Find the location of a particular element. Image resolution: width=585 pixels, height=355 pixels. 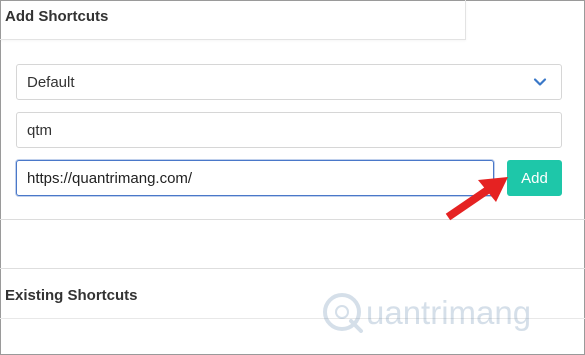

shortcut-name-input is located at coordinates (289, 130).